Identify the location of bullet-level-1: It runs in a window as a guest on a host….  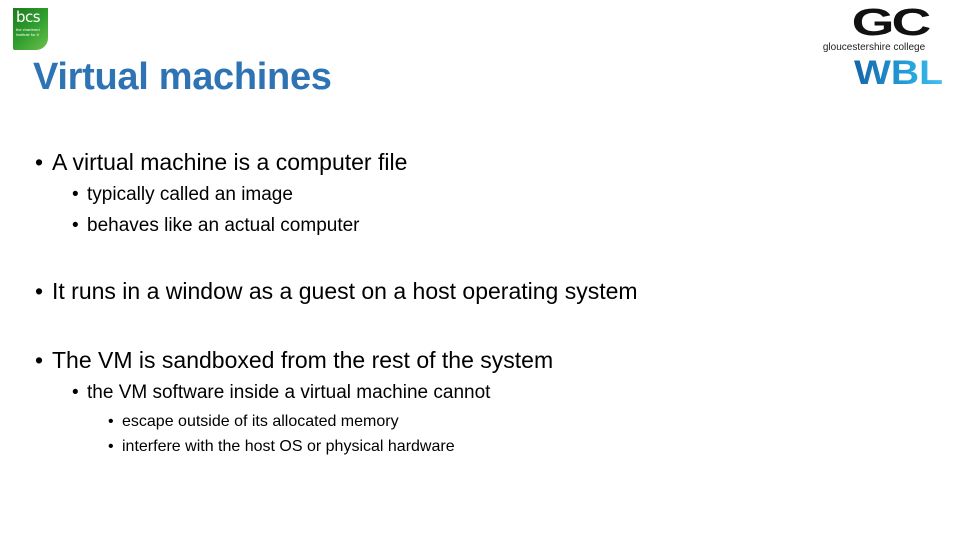
(336, 291).